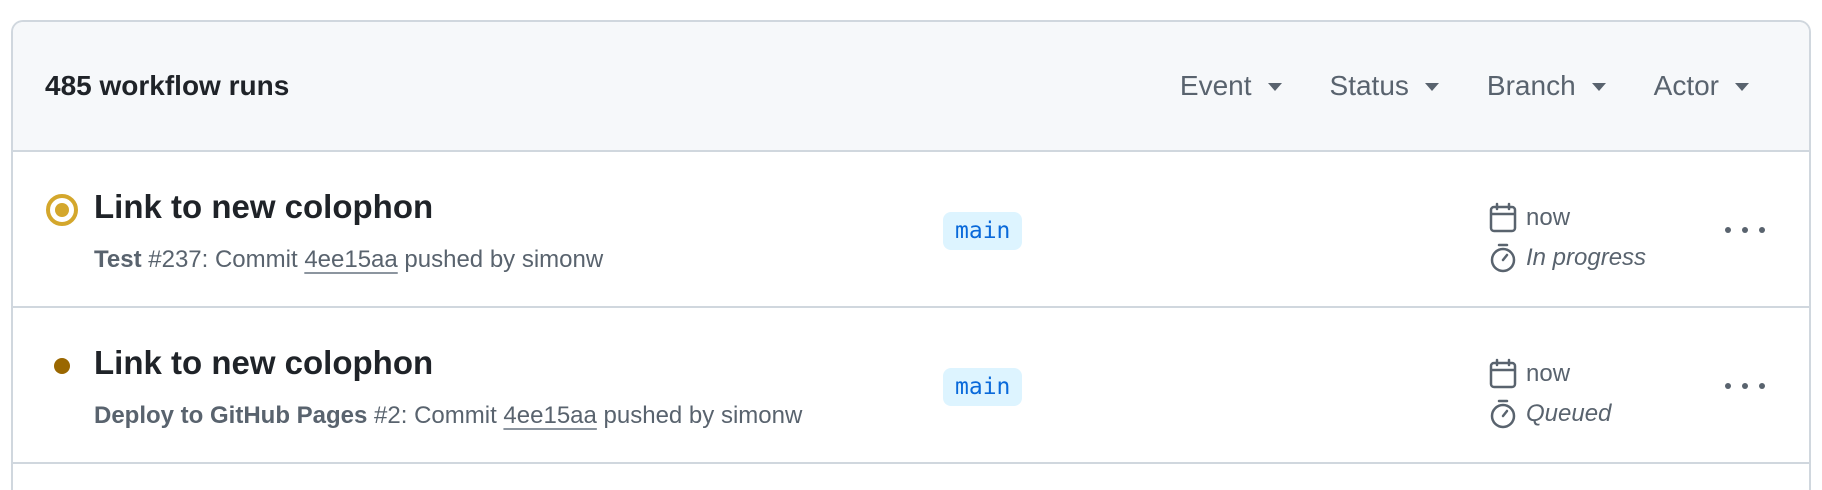 The width and height of the screenshot is (1822, 490). I want to click on workflow-name: Test, so click(118, 259).